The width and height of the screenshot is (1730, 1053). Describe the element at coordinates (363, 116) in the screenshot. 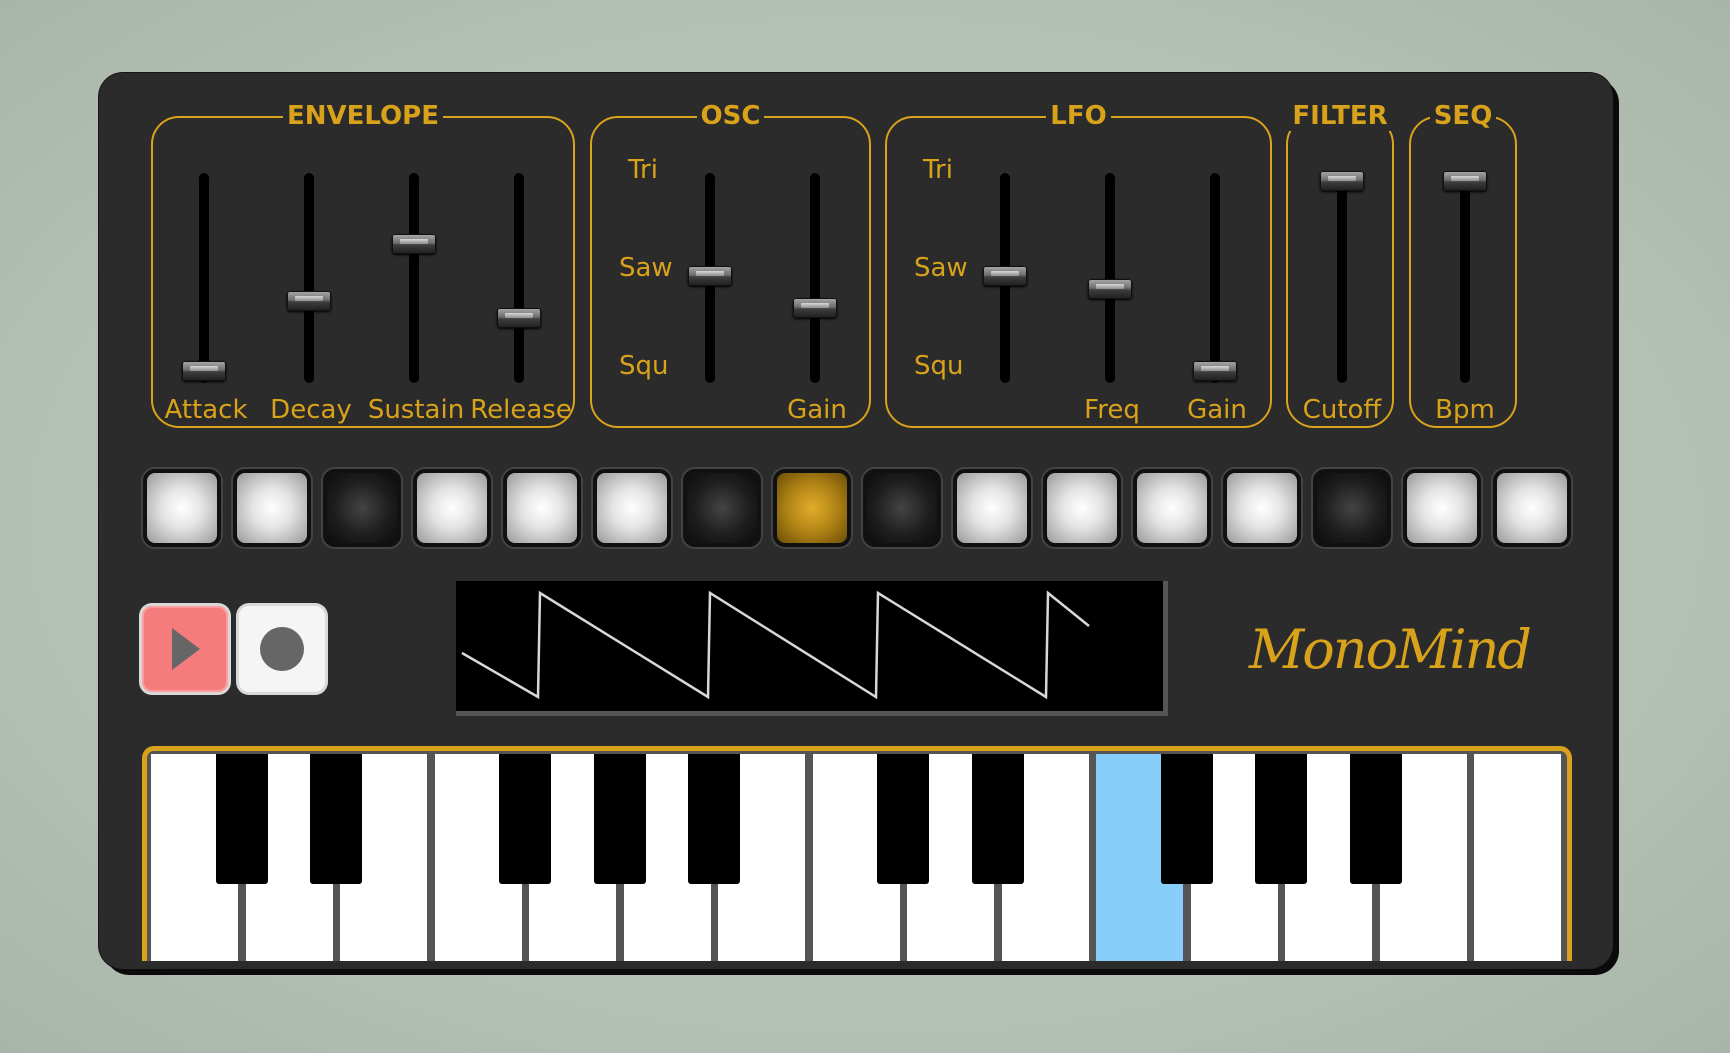

I see `envelope-title: ENVELOPE` at that location.